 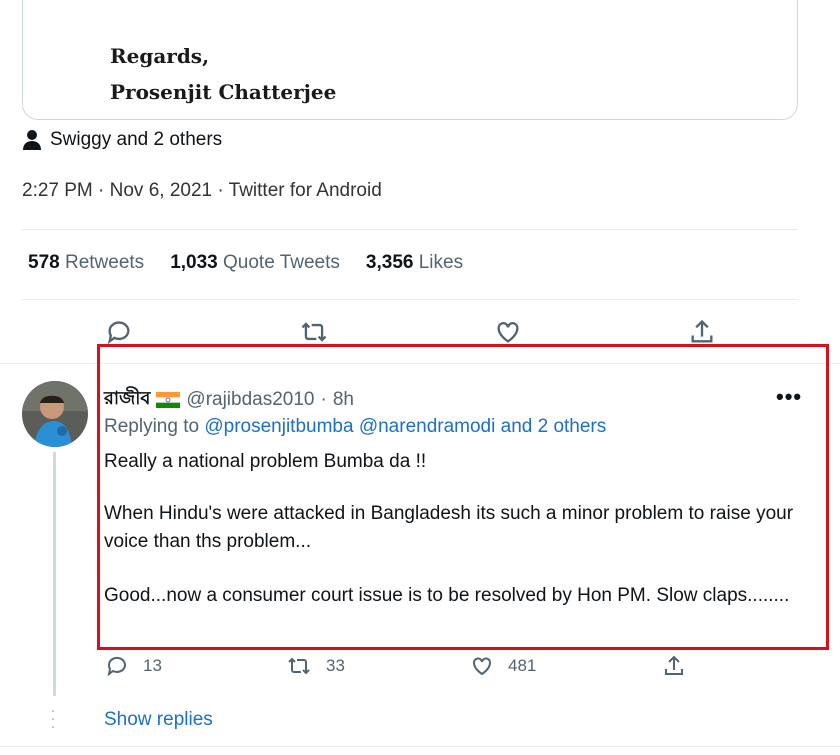 What do you see at coordinates (414, 263) in the screenshot?
I see `likes-stat: 3,356 Likes` at bounding box center [414, 263].